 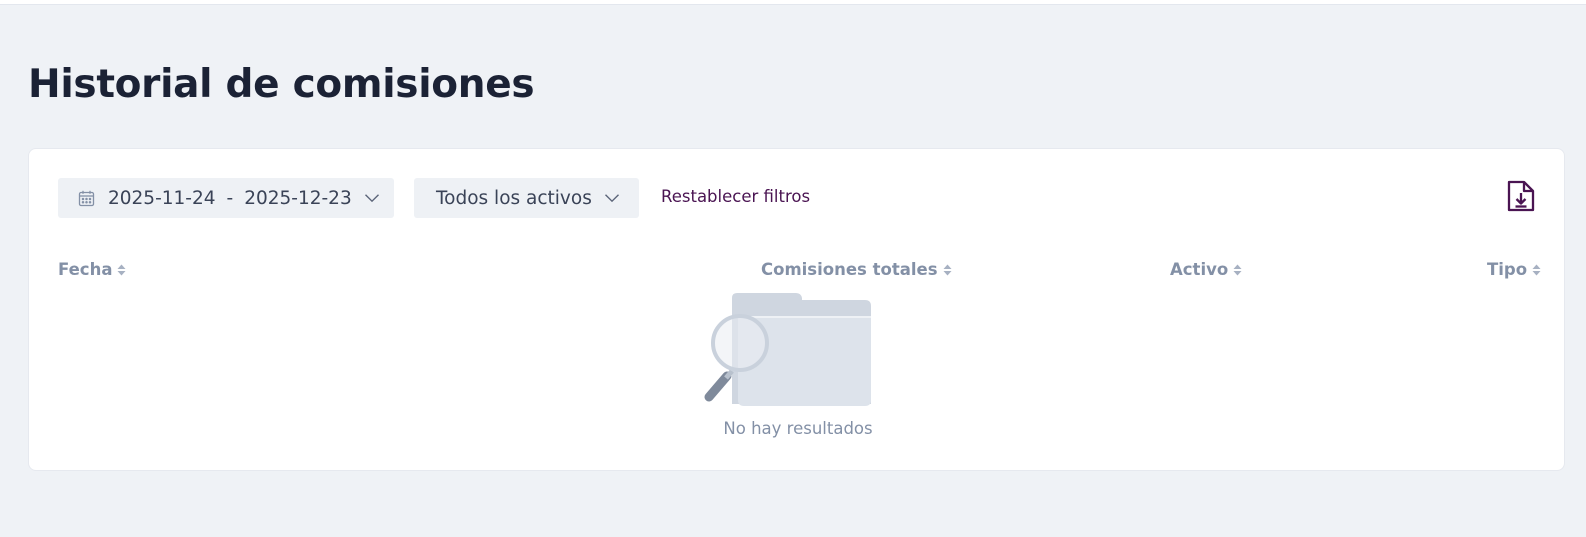 What do you see at coordinates (92, 269) in the screenshot?
I see `column-header-fecha: Fecha` at bounding box center [92, 269].